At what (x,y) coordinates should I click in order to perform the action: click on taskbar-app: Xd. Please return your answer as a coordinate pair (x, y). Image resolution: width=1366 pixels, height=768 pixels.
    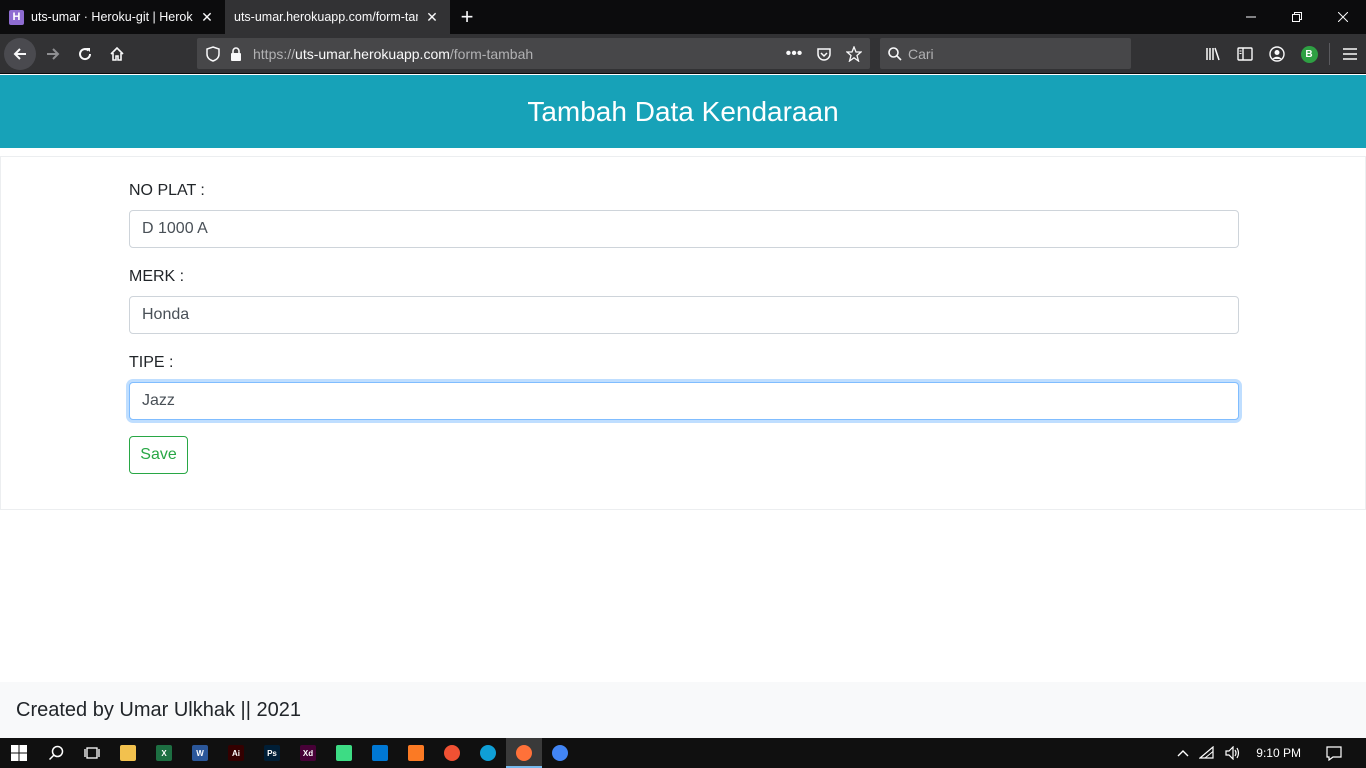
    Looking at the image, I should click on (308, 753).